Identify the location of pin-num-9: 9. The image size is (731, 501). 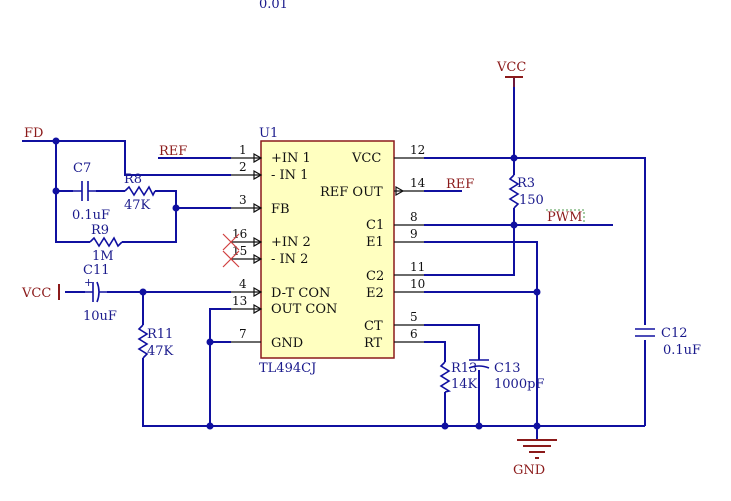
(414, 234).